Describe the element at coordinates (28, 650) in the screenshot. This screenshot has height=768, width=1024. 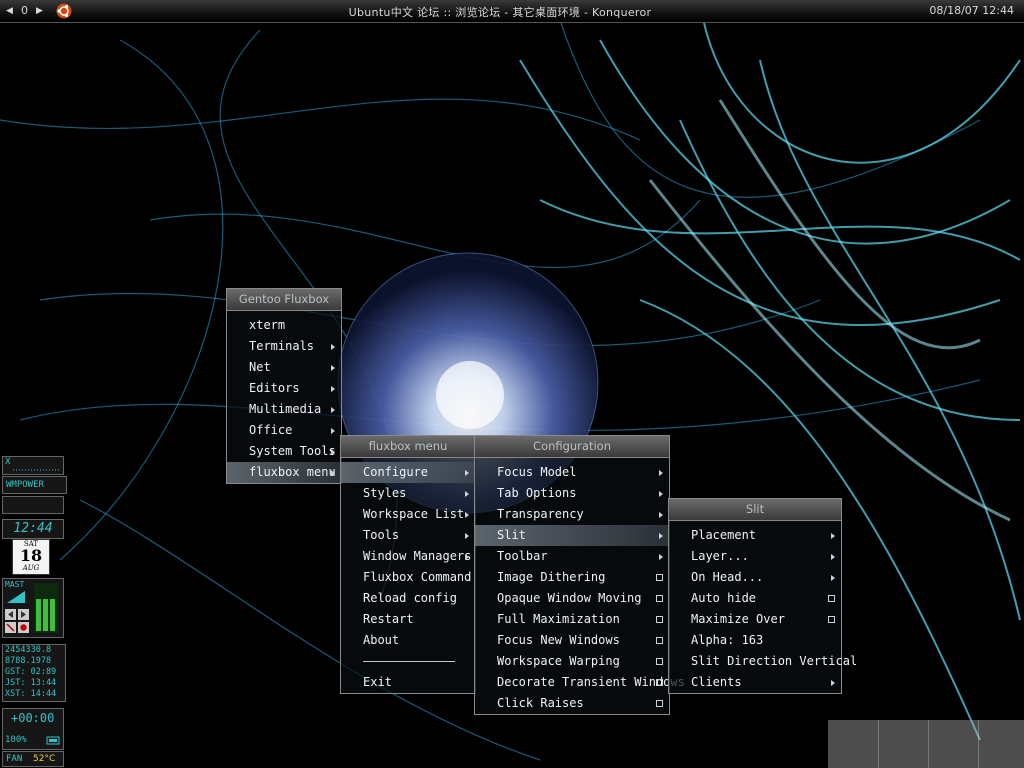
I see `stat-line: 2454330.8` at that location.